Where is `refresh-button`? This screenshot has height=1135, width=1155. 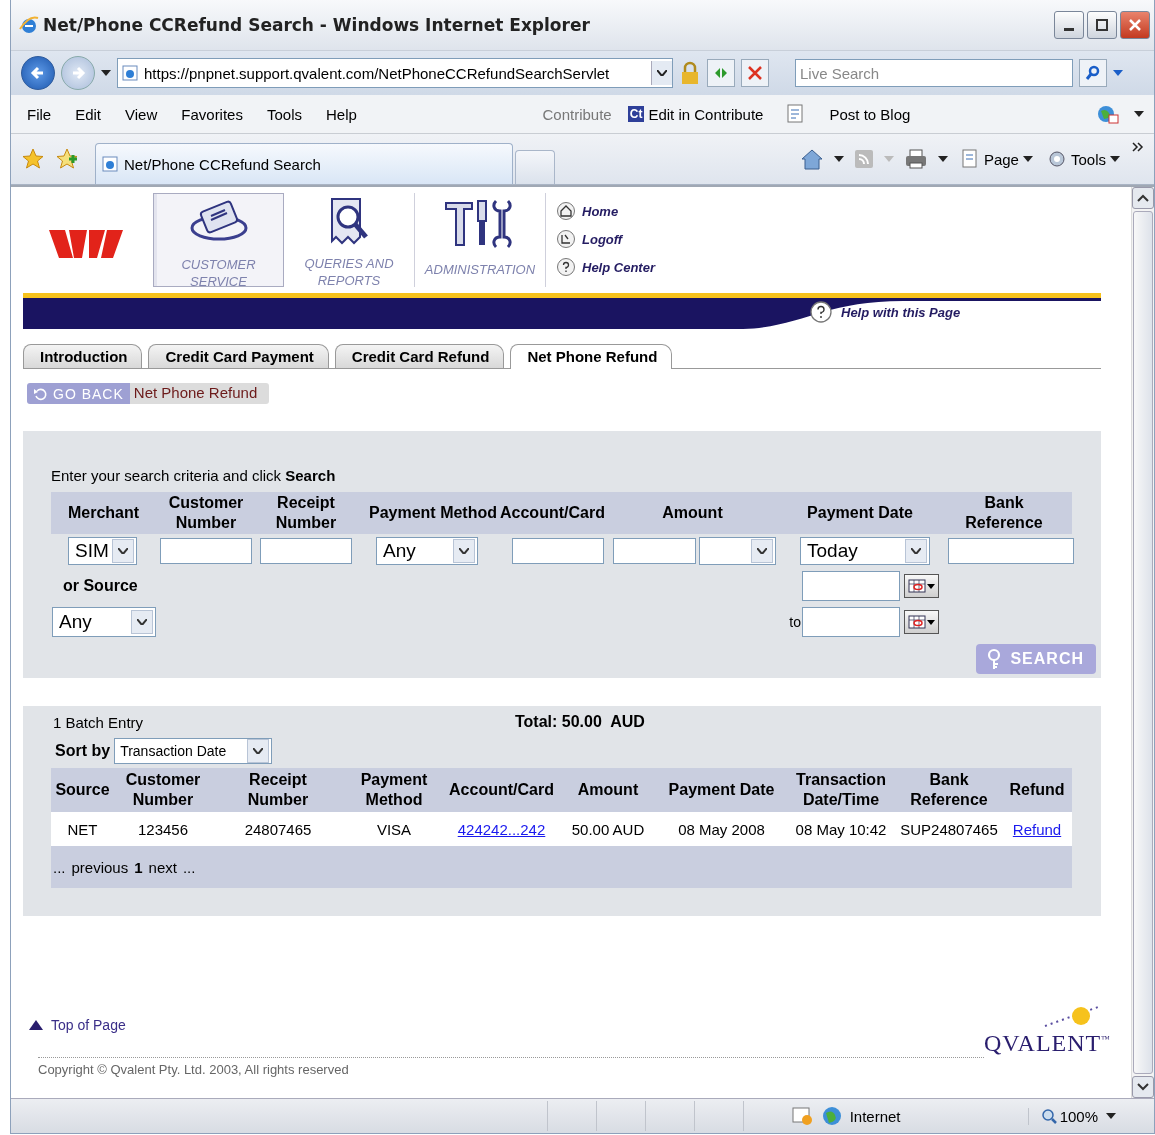
refresh-button is located at coordinates (721, 73).